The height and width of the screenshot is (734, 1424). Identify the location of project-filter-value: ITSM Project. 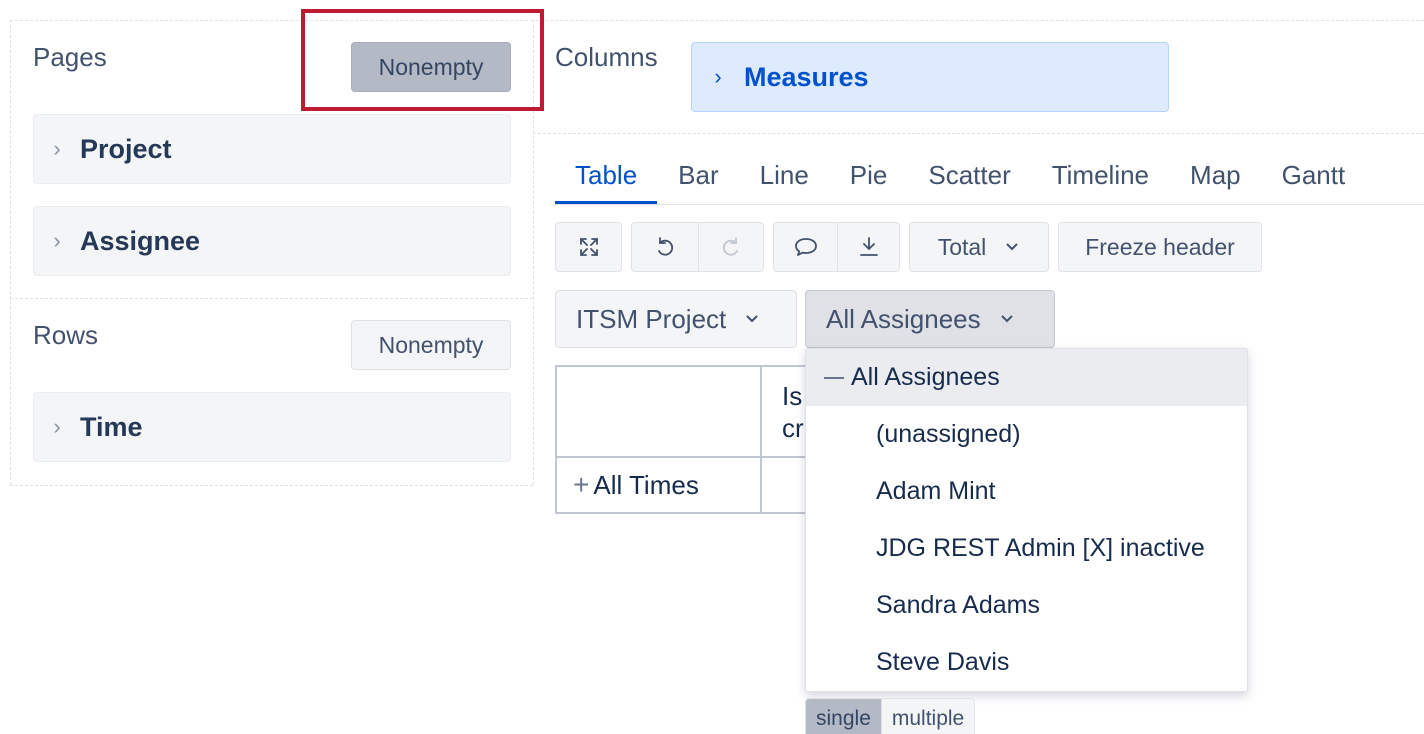
(651, 318).